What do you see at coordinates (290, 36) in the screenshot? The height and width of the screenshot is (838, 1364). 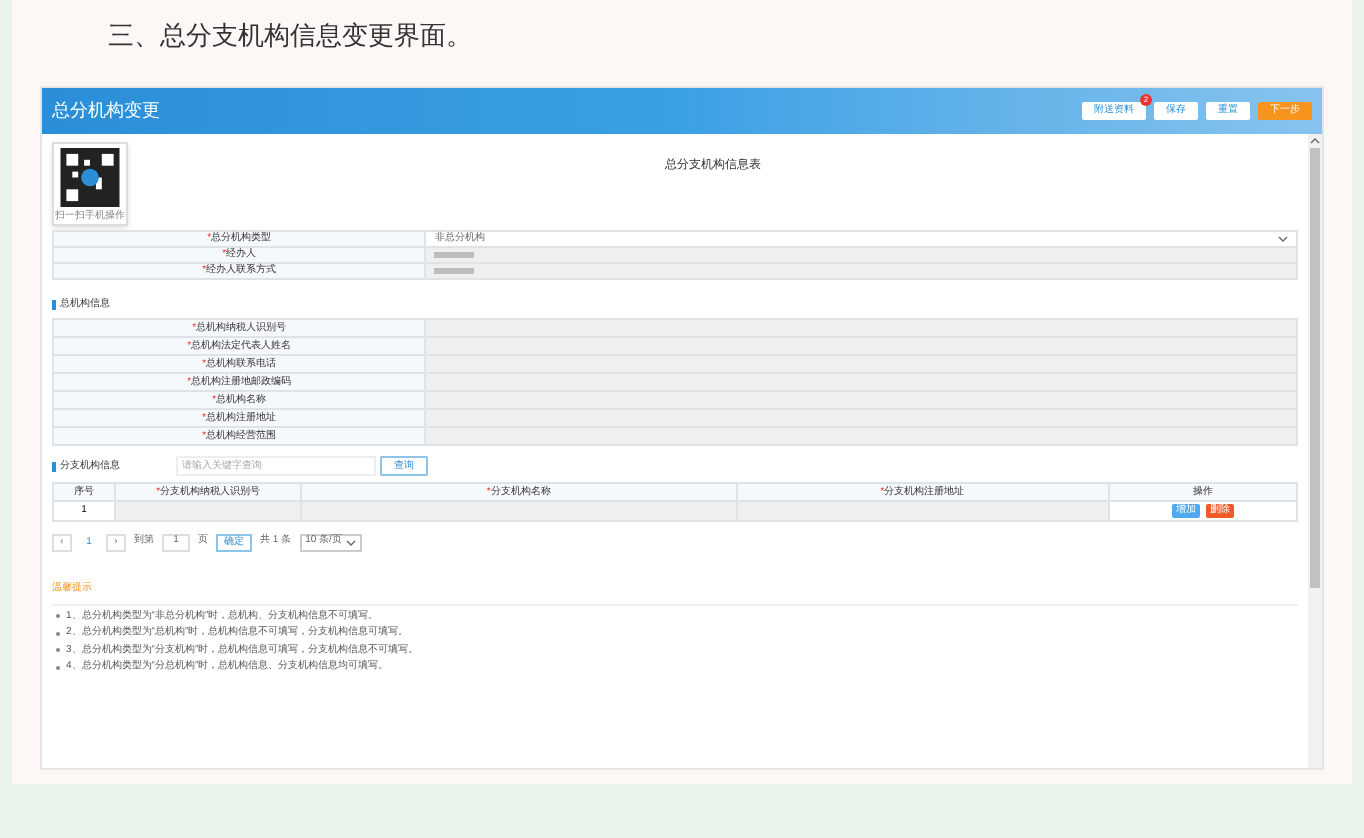 I see `document-heading: 三、总分支机构信息变更界面。` at bounding box center [290, 36].